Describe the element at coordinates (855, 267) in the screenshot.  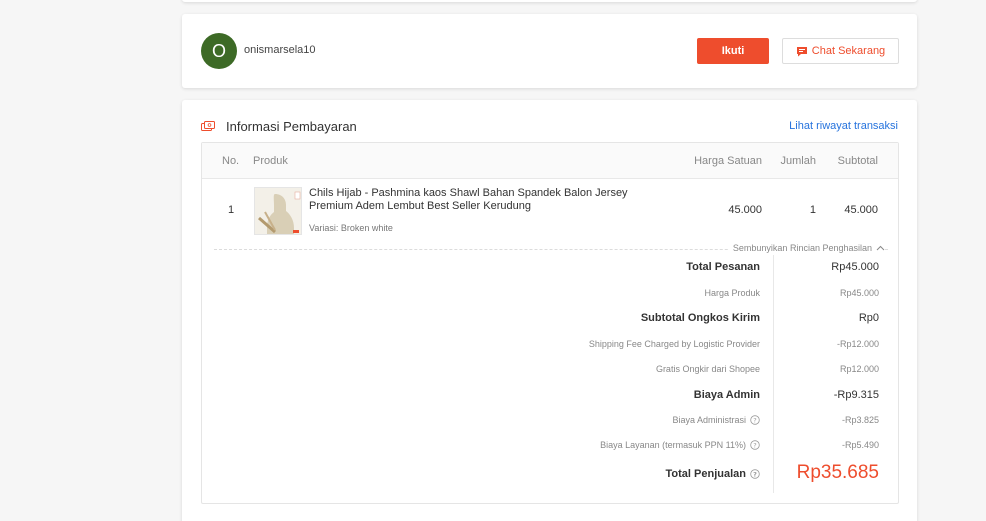
I see `total-order-value: Rp45.000` at that location.